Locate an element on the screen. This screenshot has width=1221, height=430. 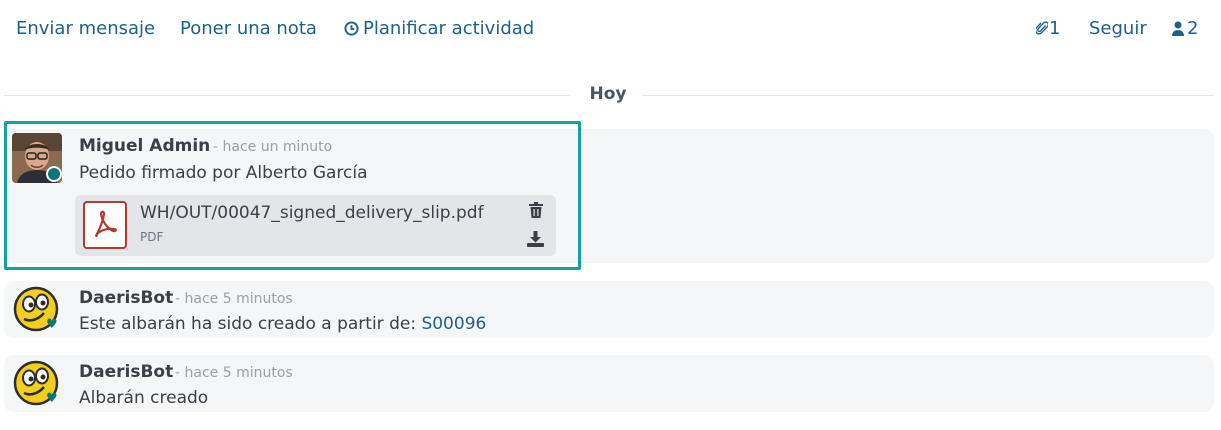
schedule-activity-button: Planificar actividad is located at coordinates (439, 29).